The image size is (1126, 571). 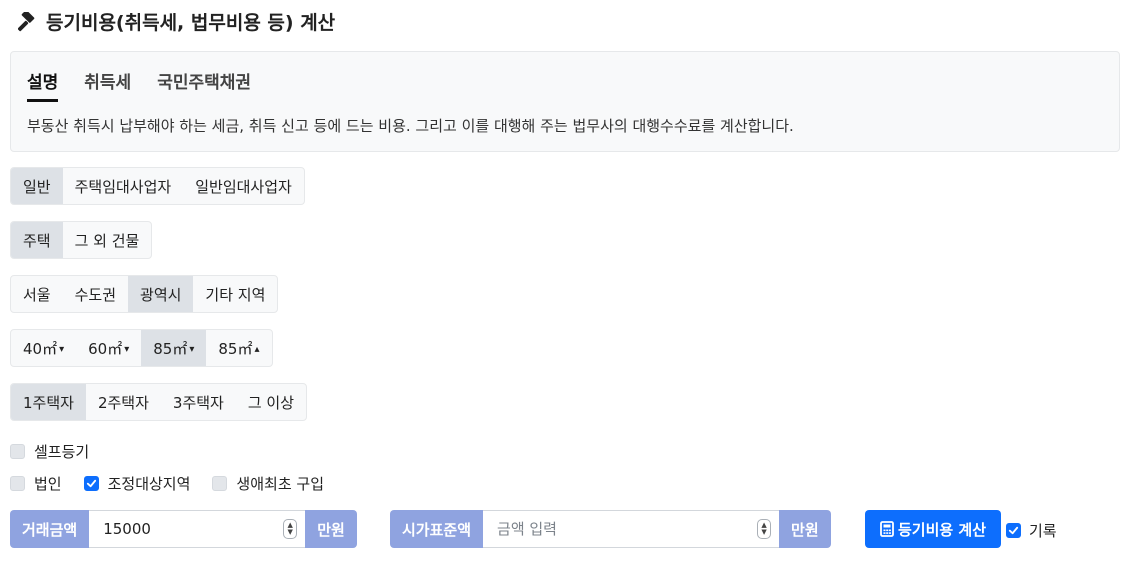 I want to click on building-type-other: 그 외 건물, so click(x=107, y=240).